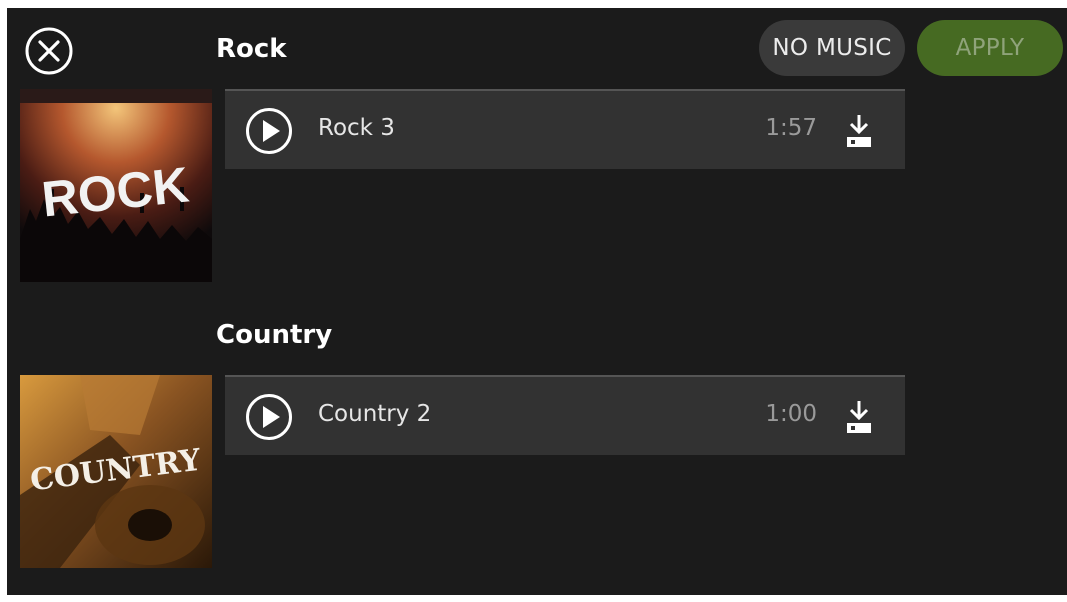 This screenshot has width=1067, height=602. I want to click on country-cover-image: COUNTRY, so click(116, 471).